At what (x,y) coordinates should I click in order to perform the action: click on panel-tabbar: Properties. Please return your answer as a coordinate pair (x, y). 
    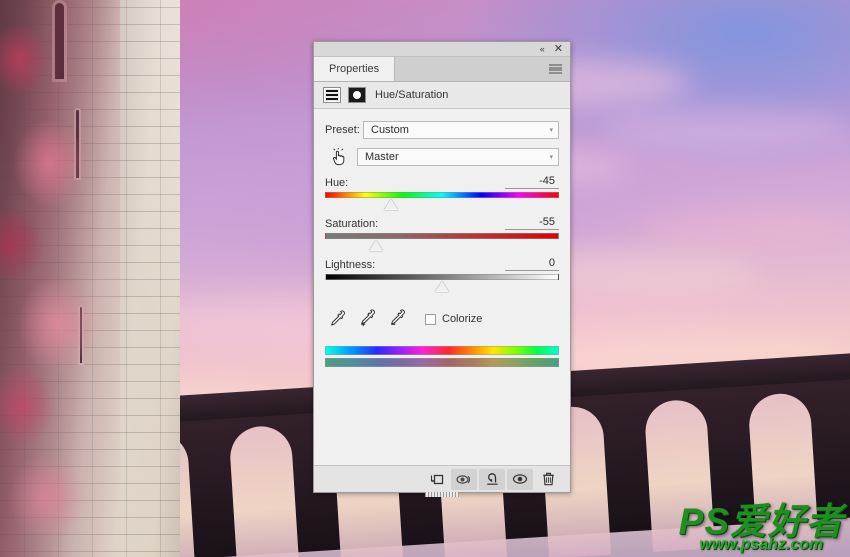
    Looking at the image, I should click on (442, 69).